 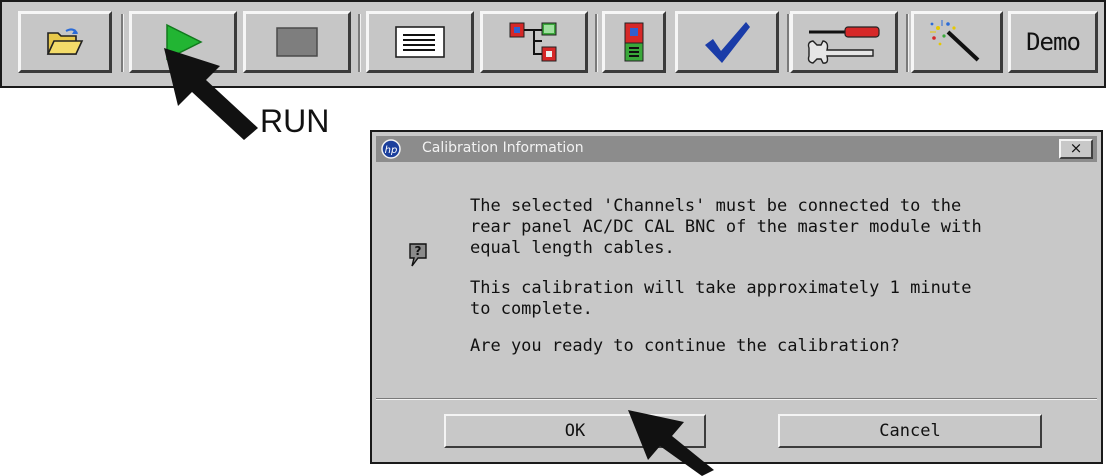 I want to click on calibration-button, so click(x=727, y=42).